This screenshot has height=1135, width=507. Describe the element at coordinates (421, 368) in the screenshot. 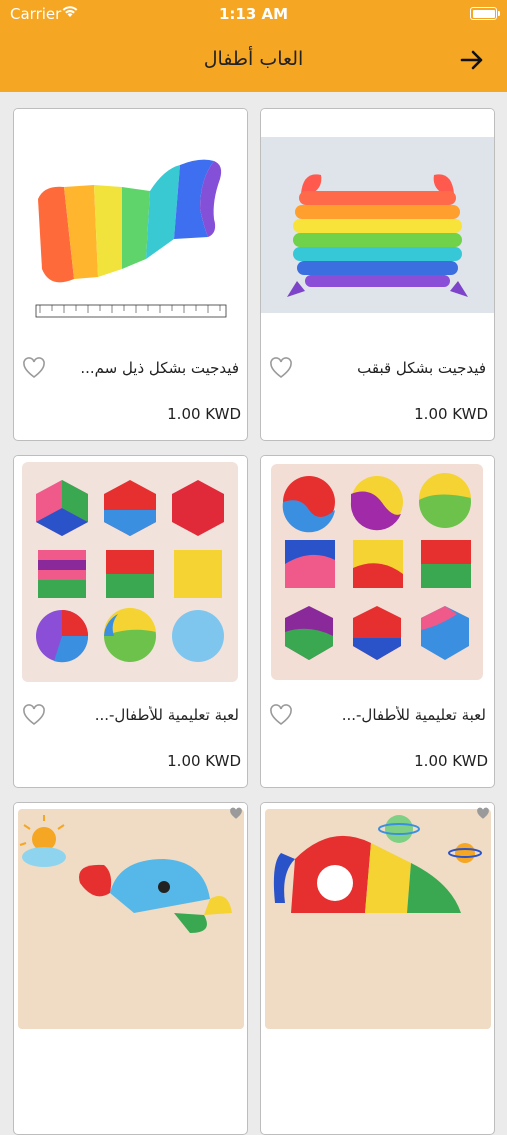

I see `product-name: فيدجيت بشكل قبقب` at that location.